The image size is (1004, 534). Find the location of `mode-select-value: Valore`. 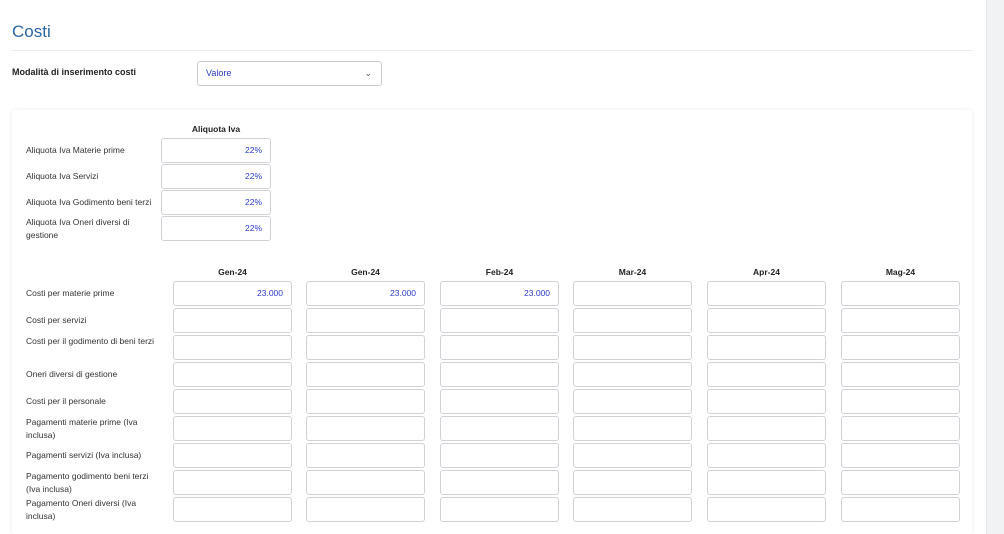

mode-select-value: Valore is located at coordinates (219, 73).